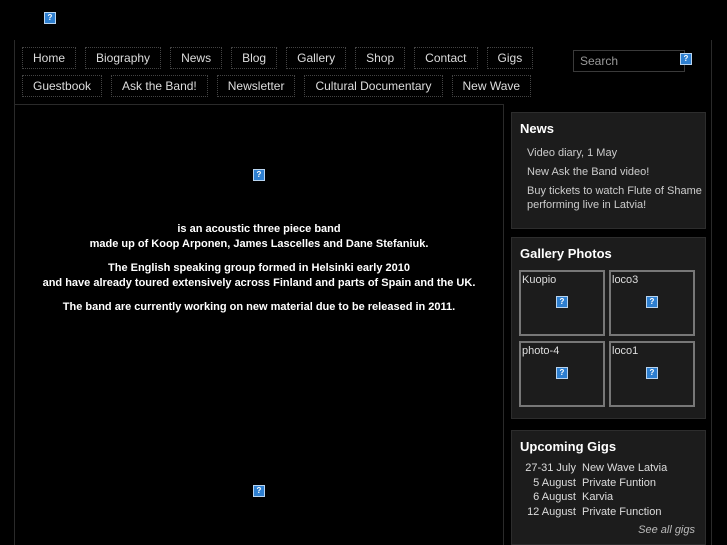 This screenshot has height=545, width=727. Describe the element at coordinates (50, 18) in the screenshot. I see `logo-image-placeholder-icon: ?` at that location.